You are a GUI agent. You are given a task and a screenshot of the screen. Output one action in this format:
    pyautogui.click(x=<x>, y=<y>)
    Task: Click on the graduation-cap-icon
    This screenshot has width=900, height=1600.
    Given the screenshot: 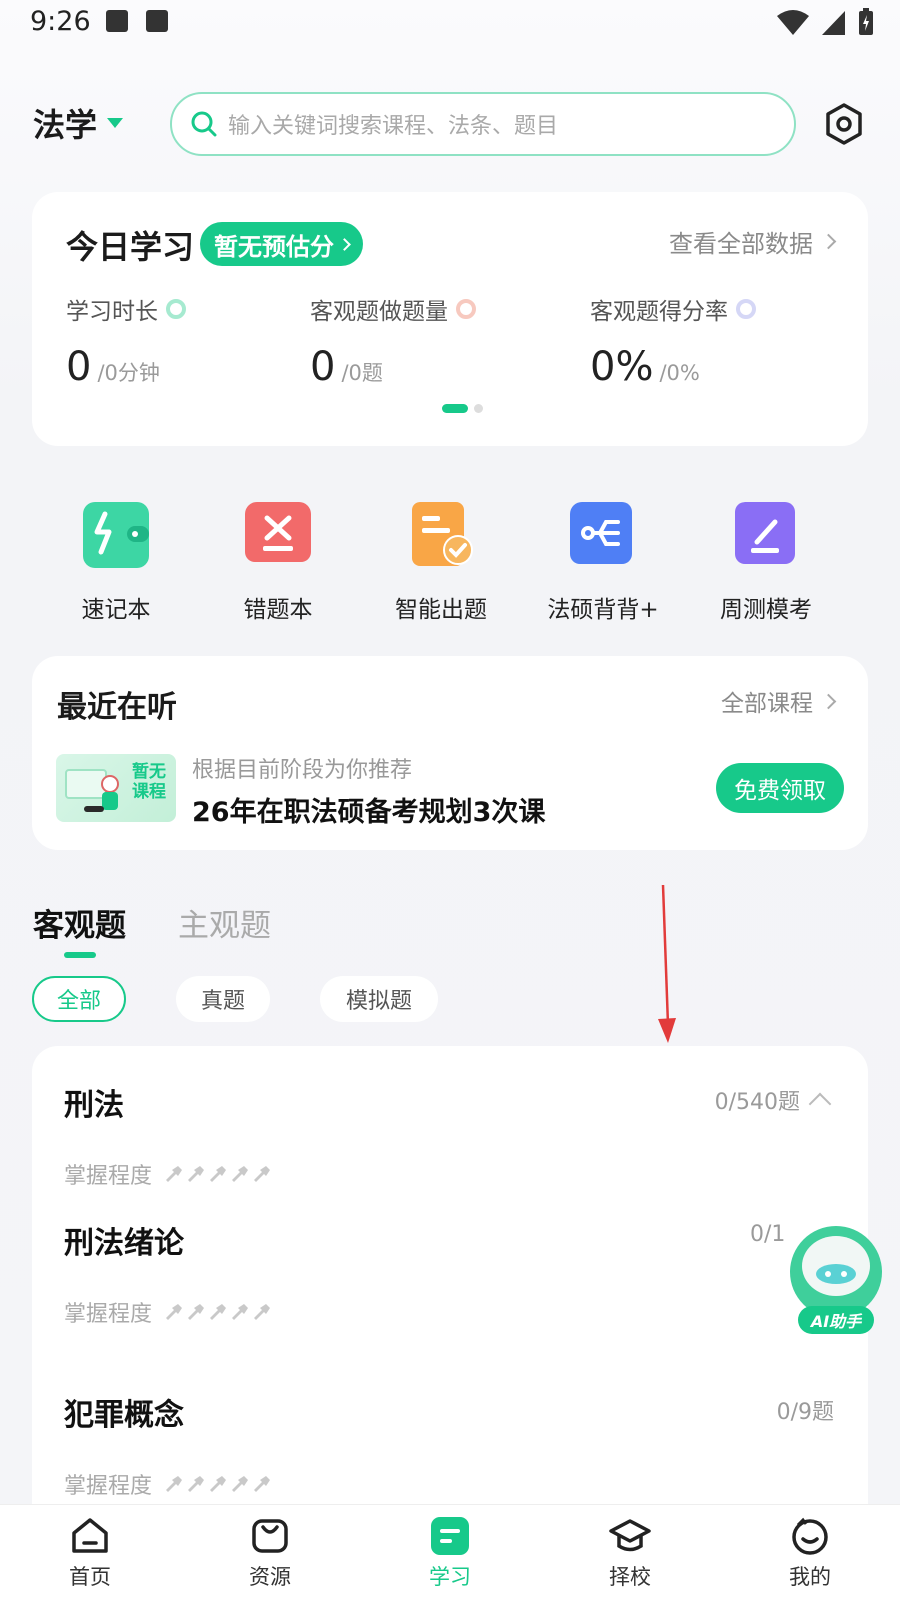 What is the action you would take?
    pyautogui.click(x=630, y=1535)
    